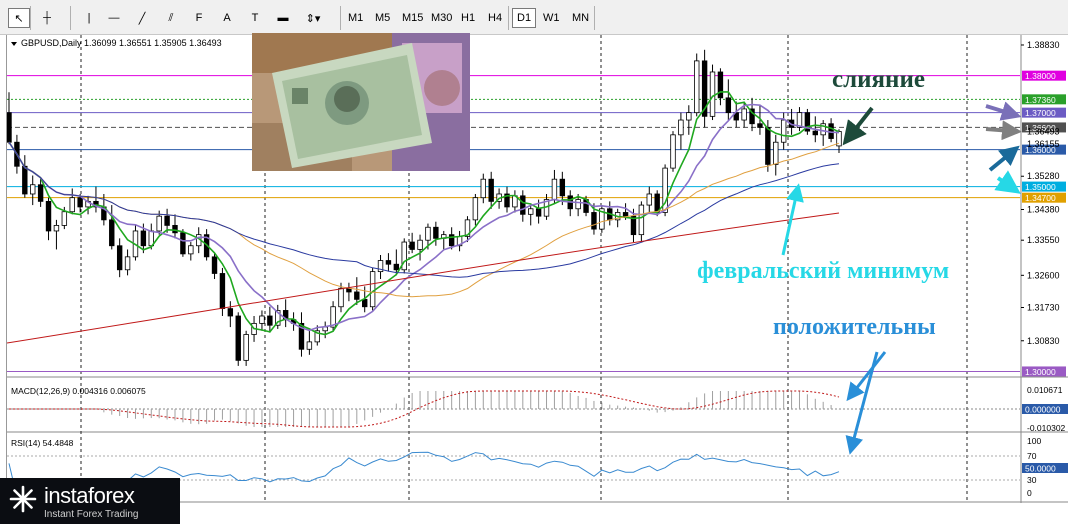 The image size is (1068, 524). I want to click on instaforex-logo: instaforex Instant Forex Trading, so click(90, 501).